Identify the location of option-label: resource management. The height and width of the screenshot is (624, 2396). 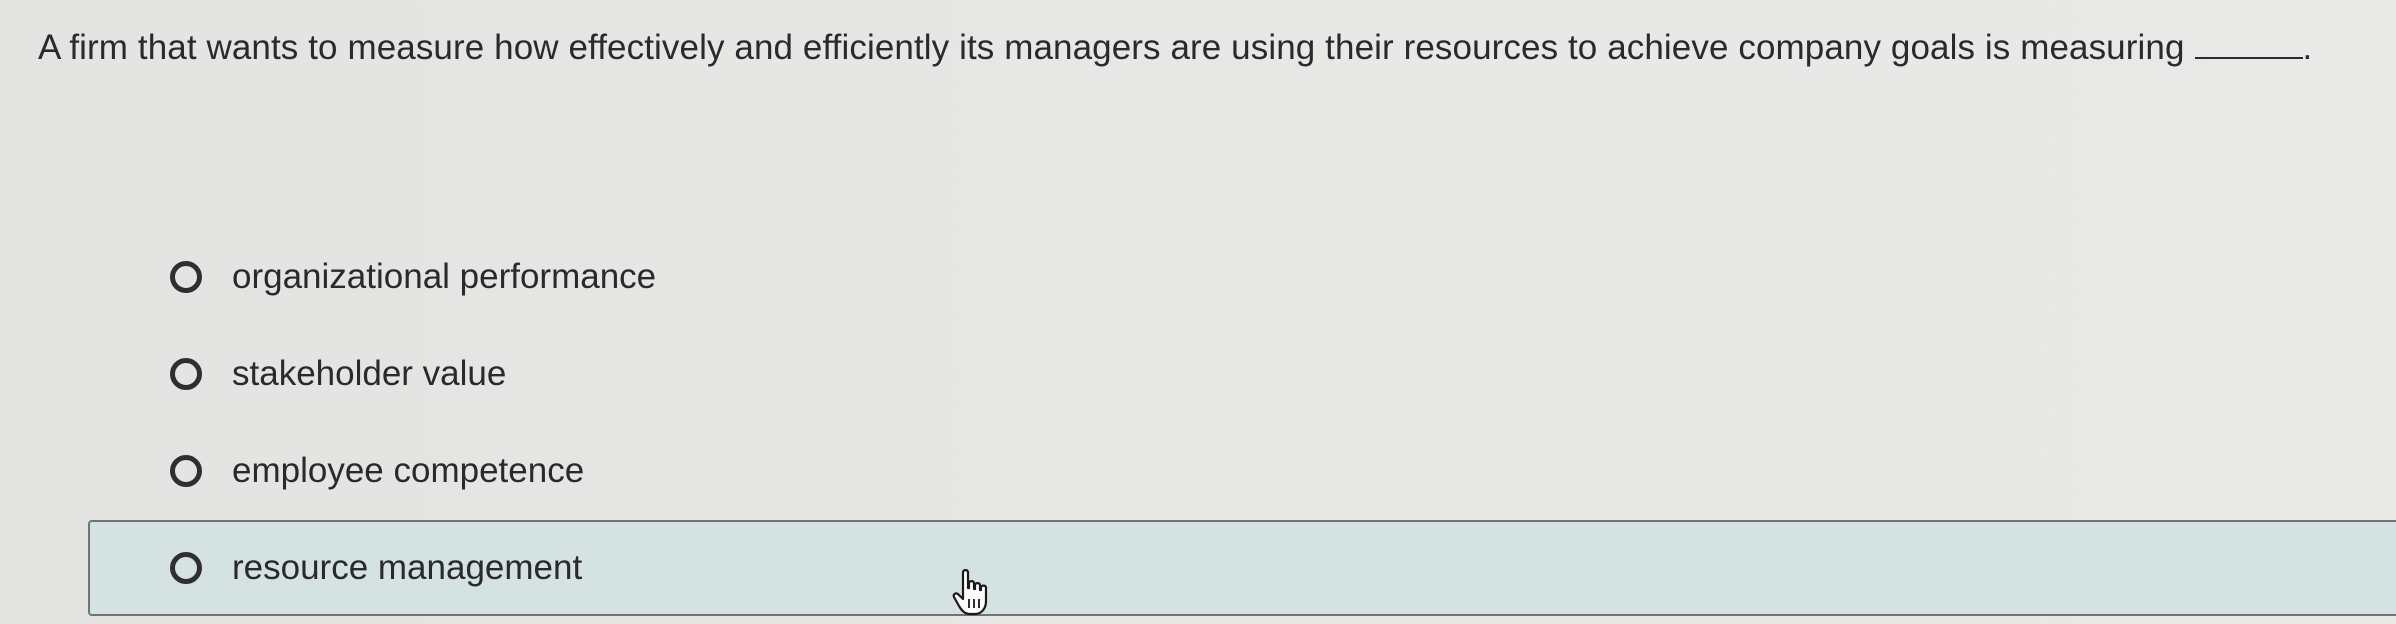
(407, 567).